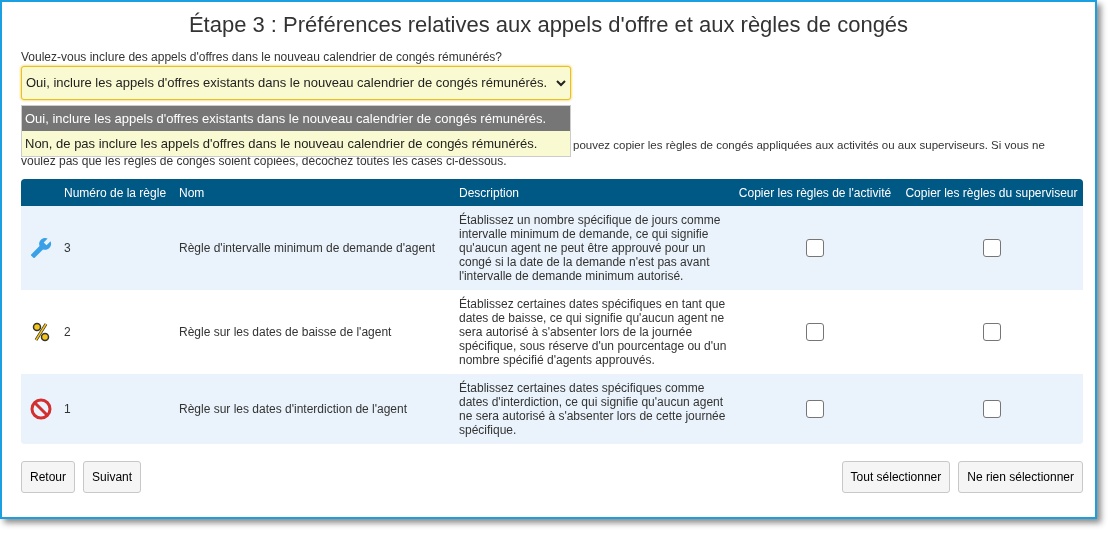 Image resolution: width=1110 pixels, height=533 pixels. What do you see at coordinates (896, 477) in the screenshot?
I see `action-button: Tout sélectionner` at bounding box center [896, 477].